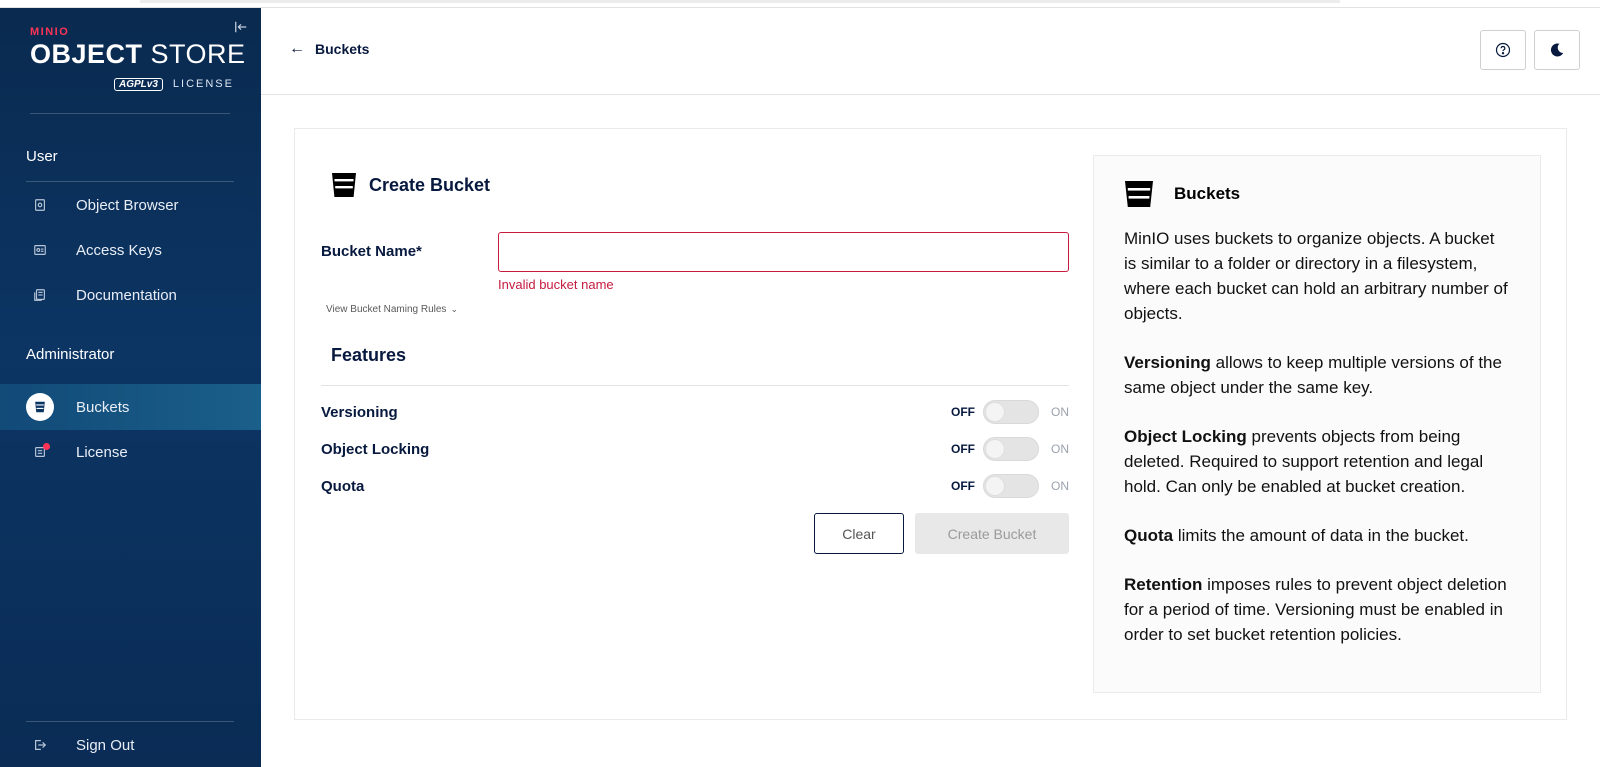  What do you see at coordinates (40, 250) in the screenshot?
I see `access-keys-icon` at bounding box center [40, 250].